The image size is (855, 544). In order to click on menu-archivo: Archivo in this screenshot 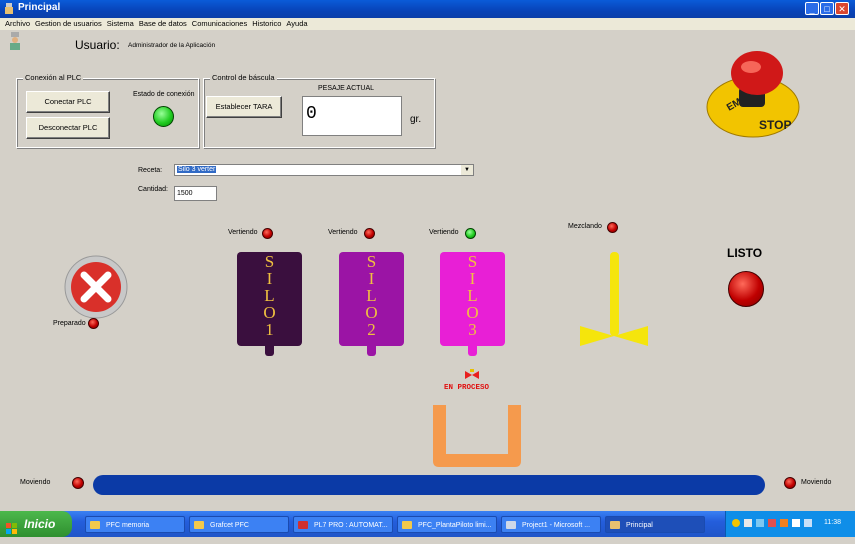, I will do `click(17, 24)`.